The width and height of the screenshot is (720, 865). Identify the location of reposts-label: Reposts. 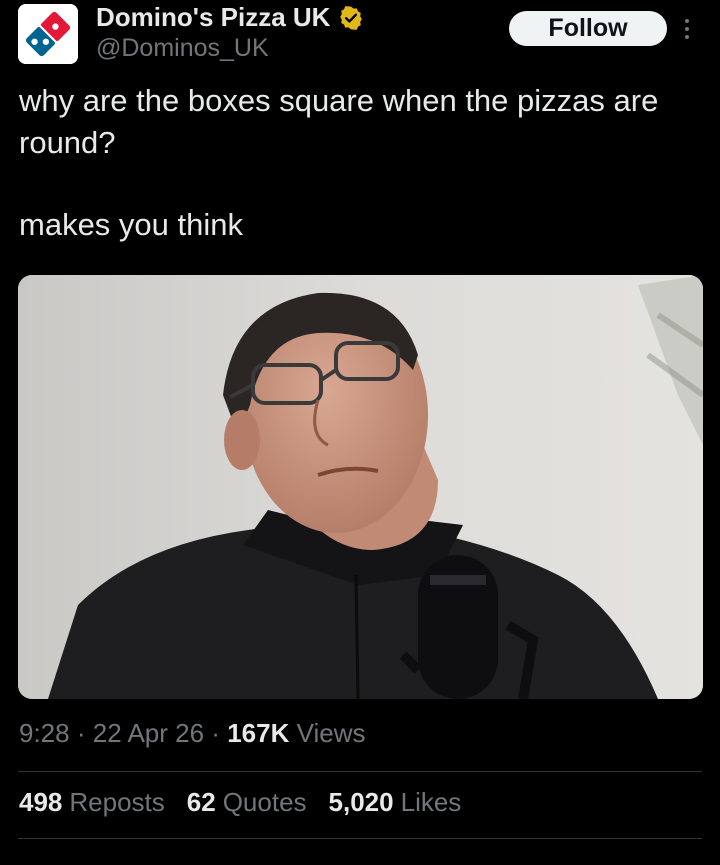
(117, 802).